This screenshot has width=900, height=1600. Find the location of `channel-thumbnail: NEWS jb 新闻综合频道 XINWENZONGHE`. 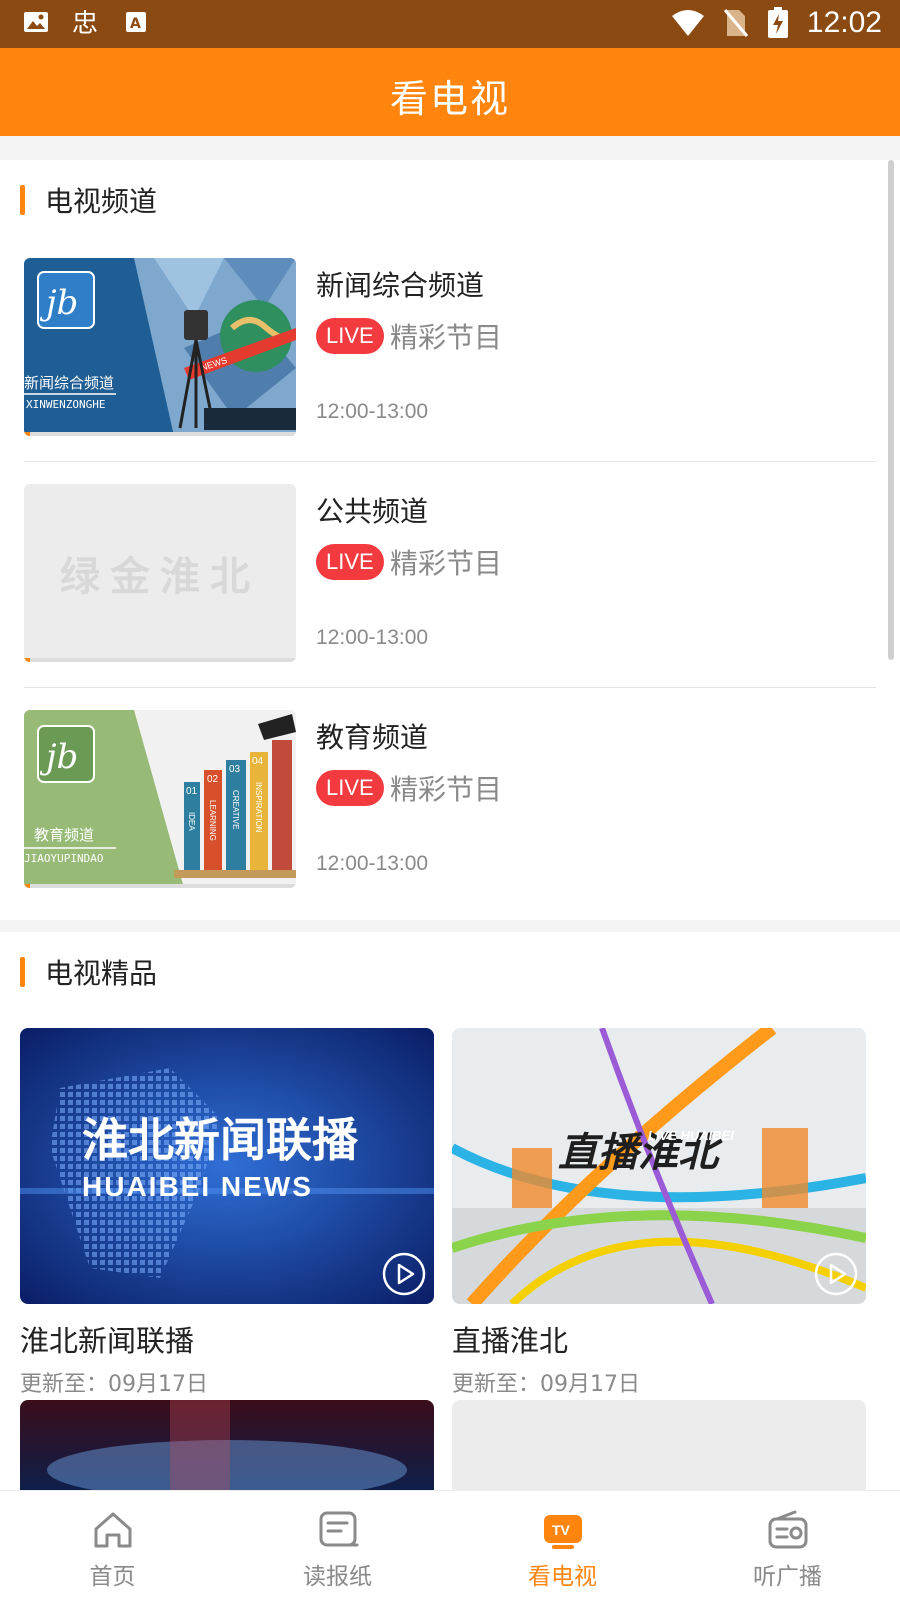

channel-thumbnail: NEWS jb 新闻综合频道 XINWENZONGHE is located at coordinates (160, 347).